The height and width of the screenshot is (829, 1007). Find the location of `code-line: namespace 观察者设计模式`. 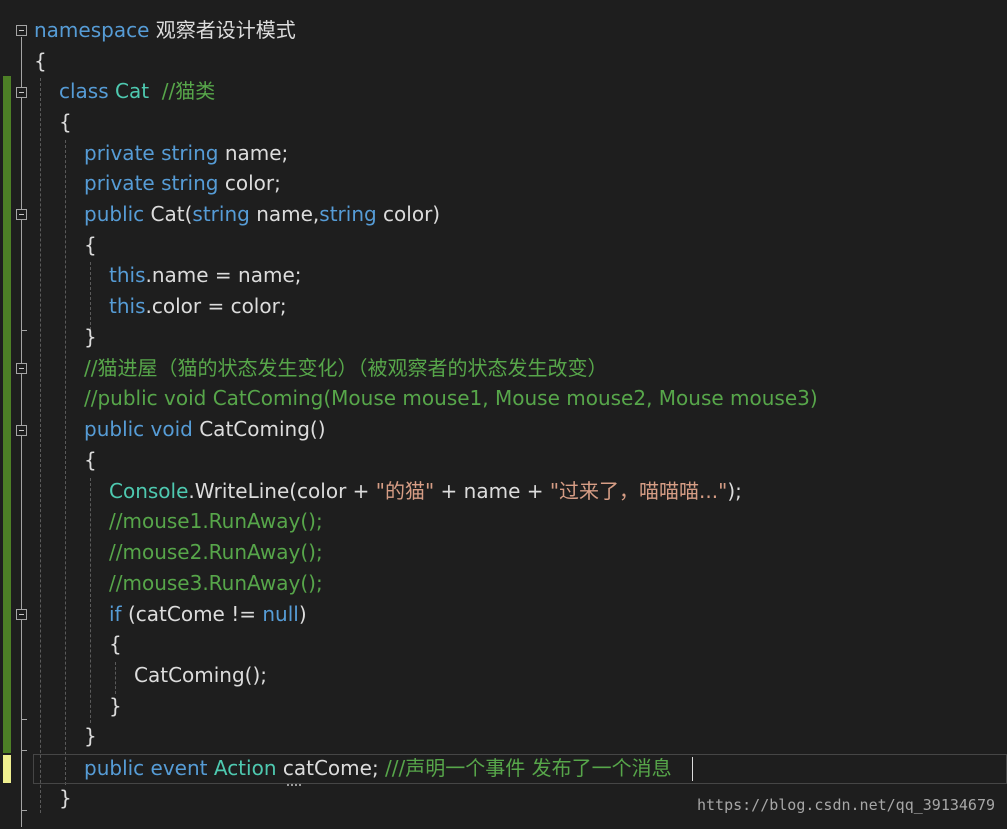

code-line: namespace 观察者设计模式 is located at coordinates (165, 30).